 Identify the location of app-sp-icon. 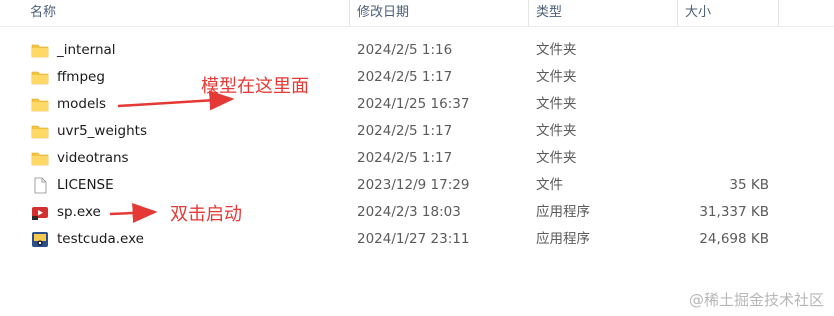
(40, 213).